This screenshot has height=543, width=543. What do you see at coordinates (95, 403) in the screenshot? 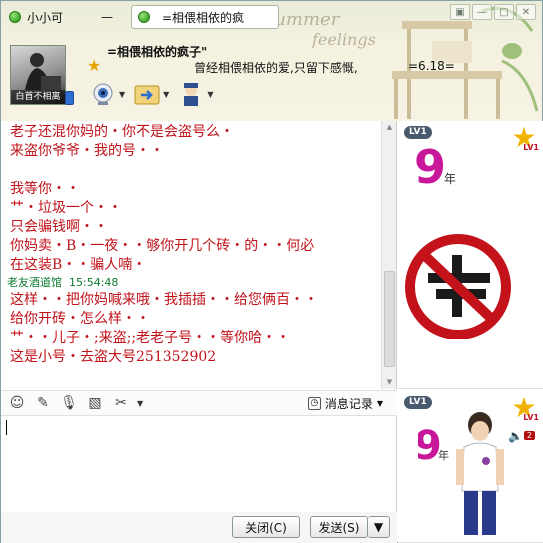
I see `send-image-icon: ▧` at bounding box center [95, 403].